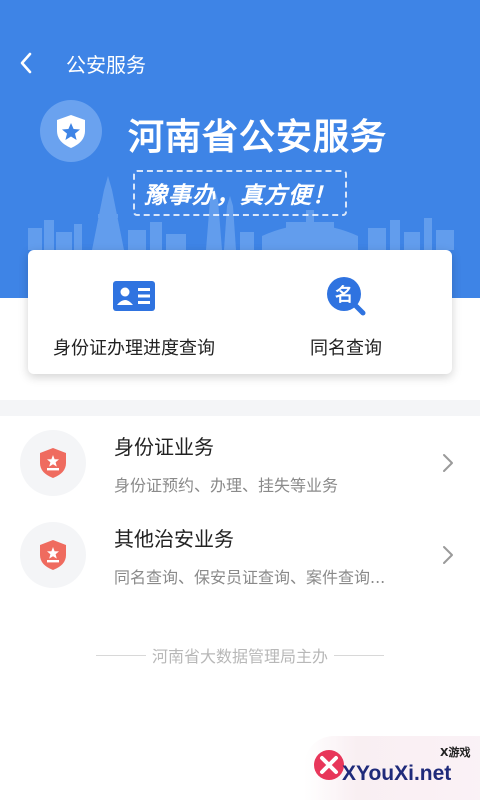 This screenshot has width=480, height=800. What do you see at coordinates (164, 446) in the screenshot?
I see `service-title: 身份证业务` at bounding box center [164, 446].